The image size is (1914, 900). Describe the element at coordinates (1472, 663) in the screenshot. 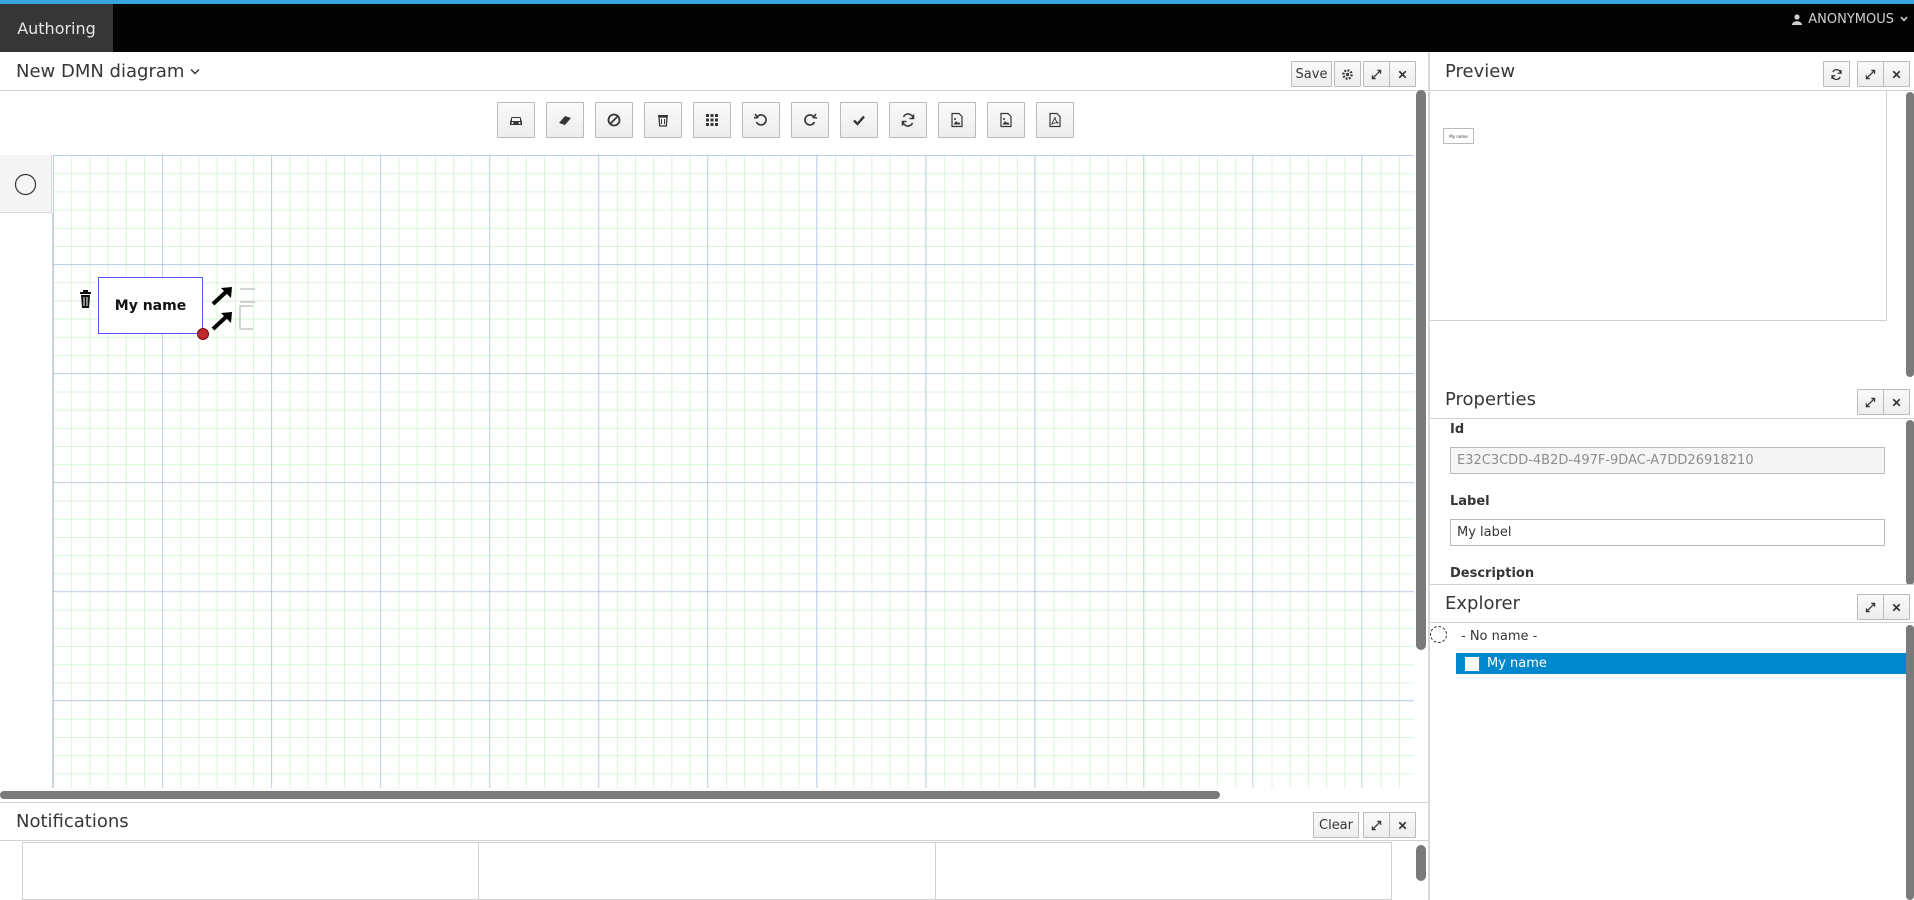

I see `node-type-icon` at that location.